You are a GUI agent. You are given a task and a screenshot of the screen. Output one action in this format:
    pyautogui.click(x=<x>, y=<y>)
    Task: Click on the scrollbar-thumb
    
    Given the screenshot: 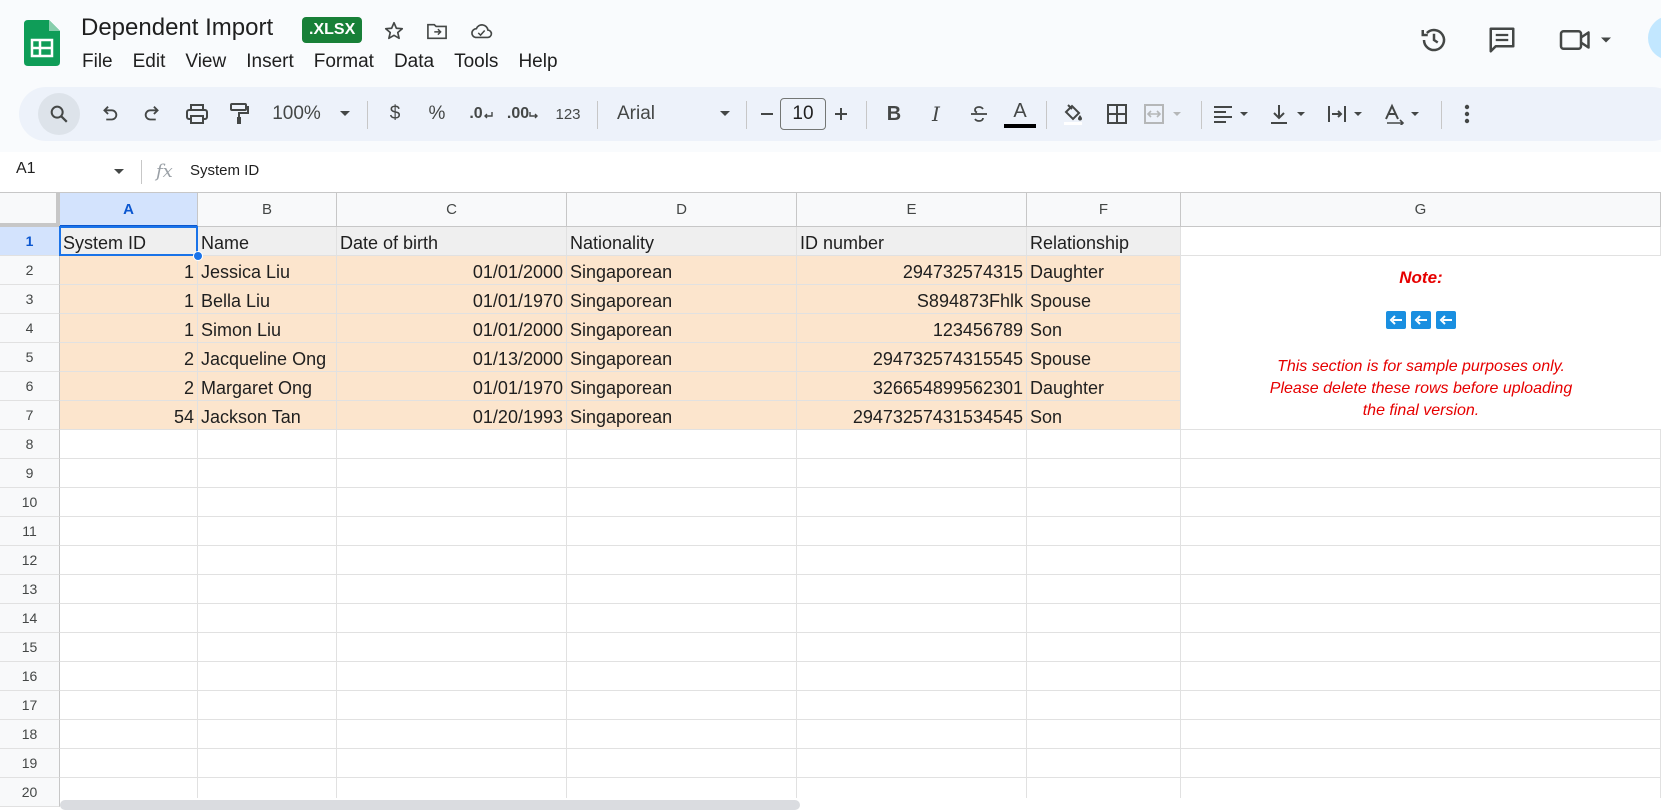 What is the action you would take?
    pyautogui.click(x=430, y=805)
    